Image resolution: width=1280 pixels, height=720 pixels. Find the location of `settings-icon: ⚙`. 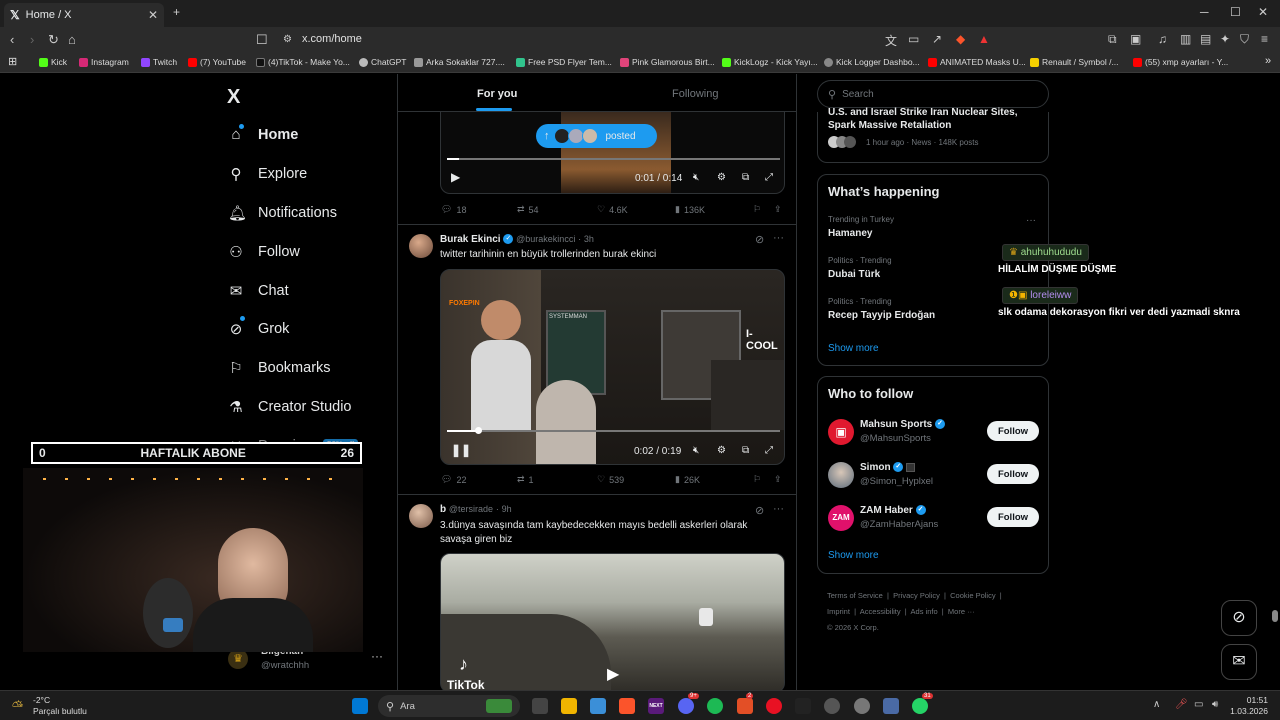

settings-icon: ⚙ is located at coordinates (721, 177).